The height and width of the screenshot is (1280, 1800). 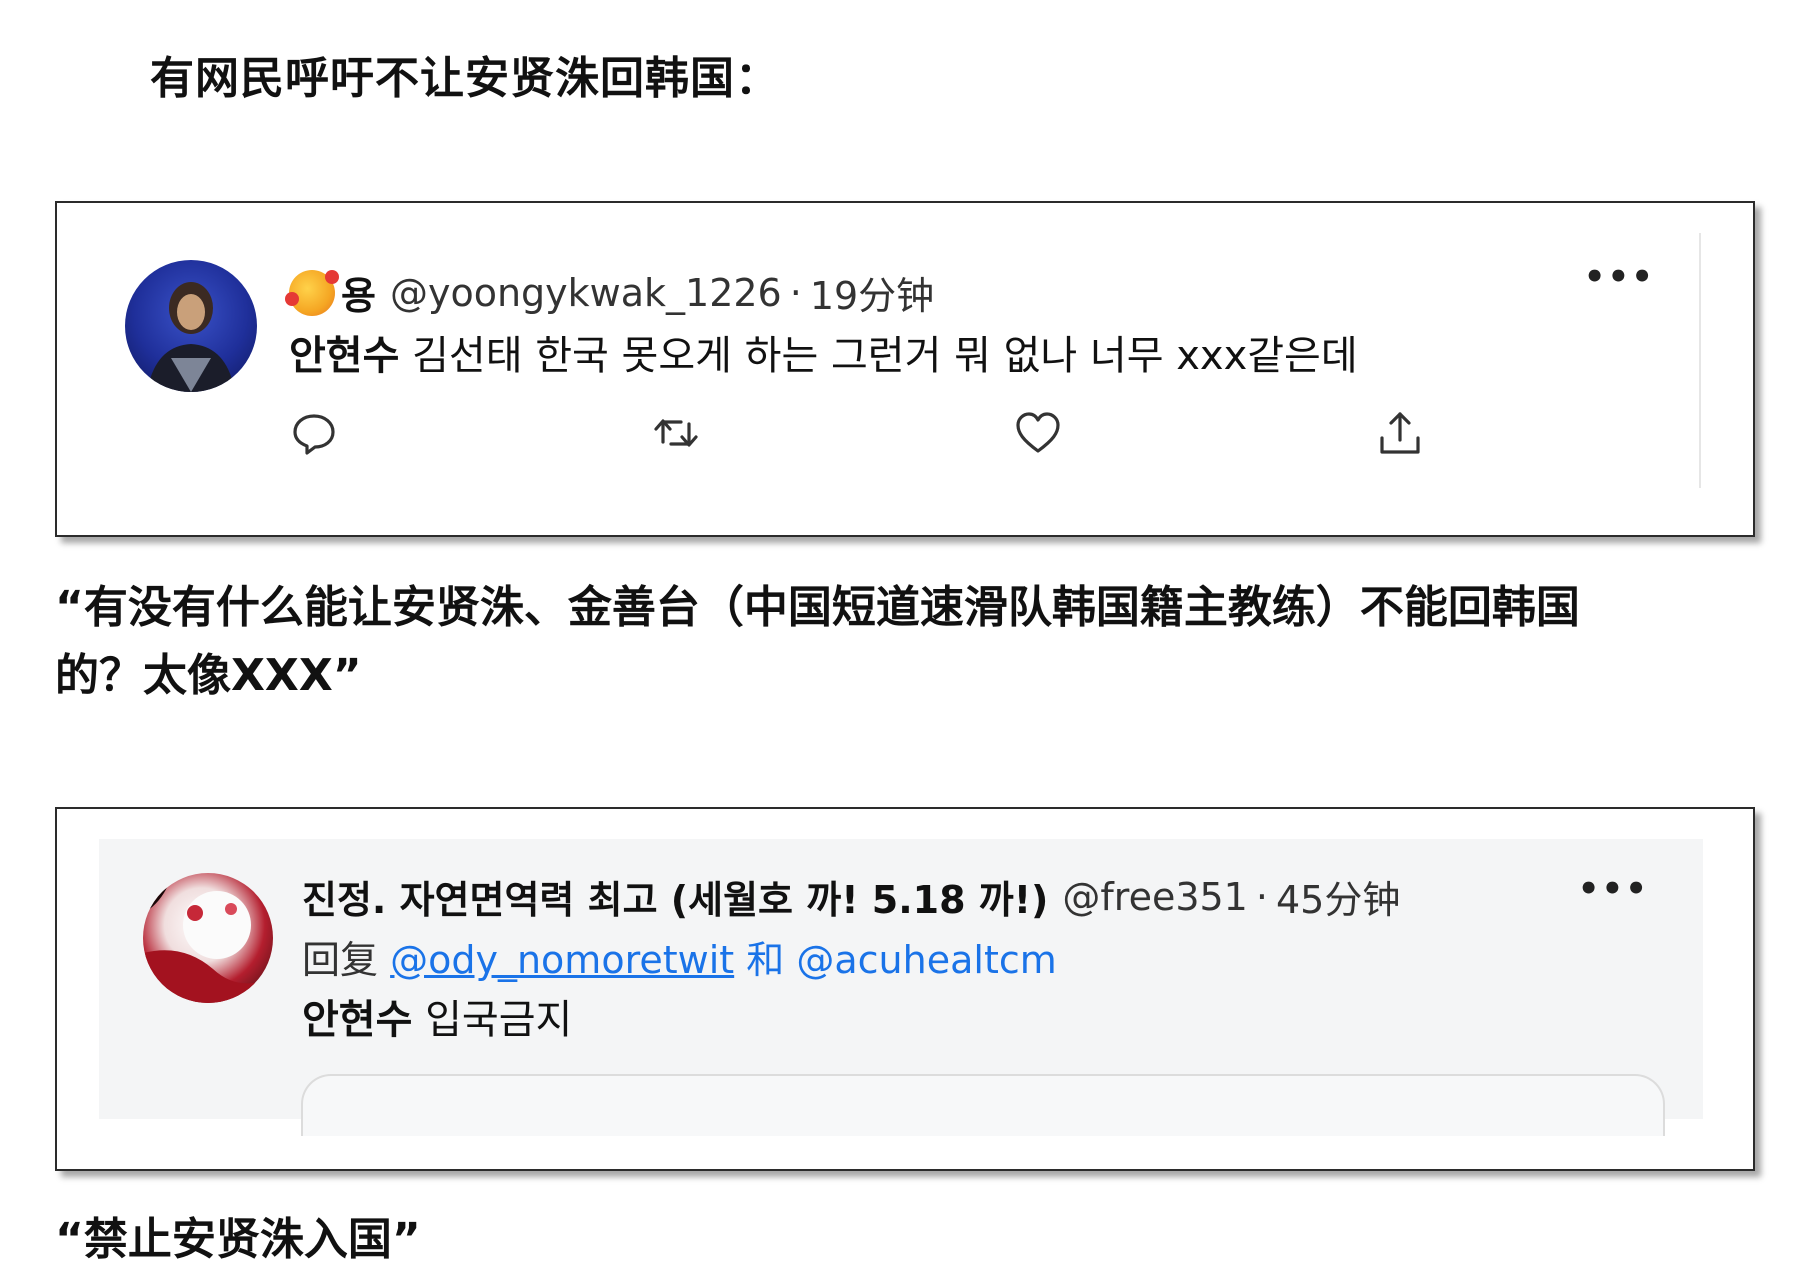 I want to click on tweet-header: 용 @yoongykwak_1226 · 19分钟, so click(x=609, y=292).